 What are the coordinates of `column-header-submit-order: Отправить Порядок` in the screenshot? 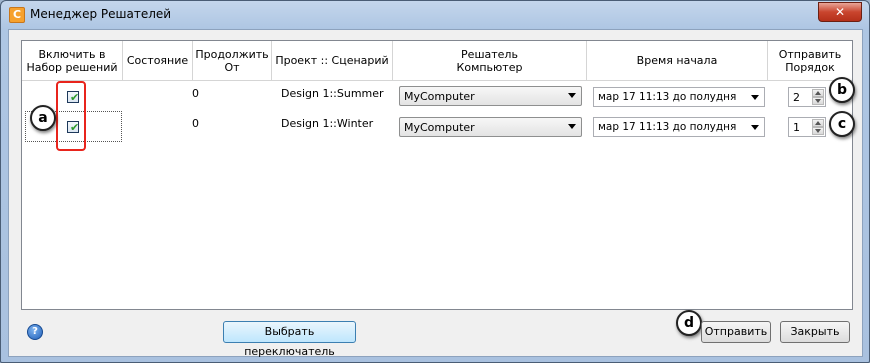 It's located at (810, 61).